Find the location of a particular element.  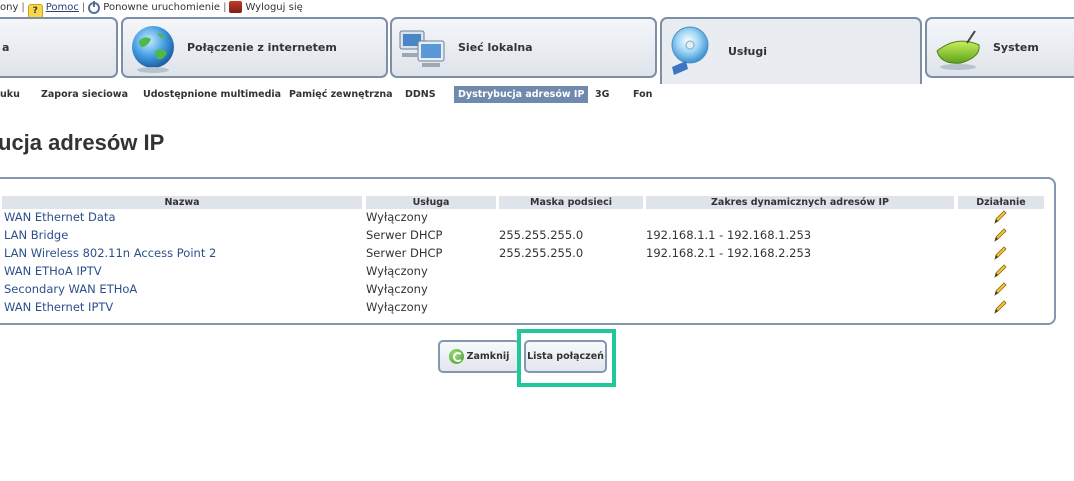

row-name-link: WAN ETHoA IPTV is located at coordinates (53, 271).